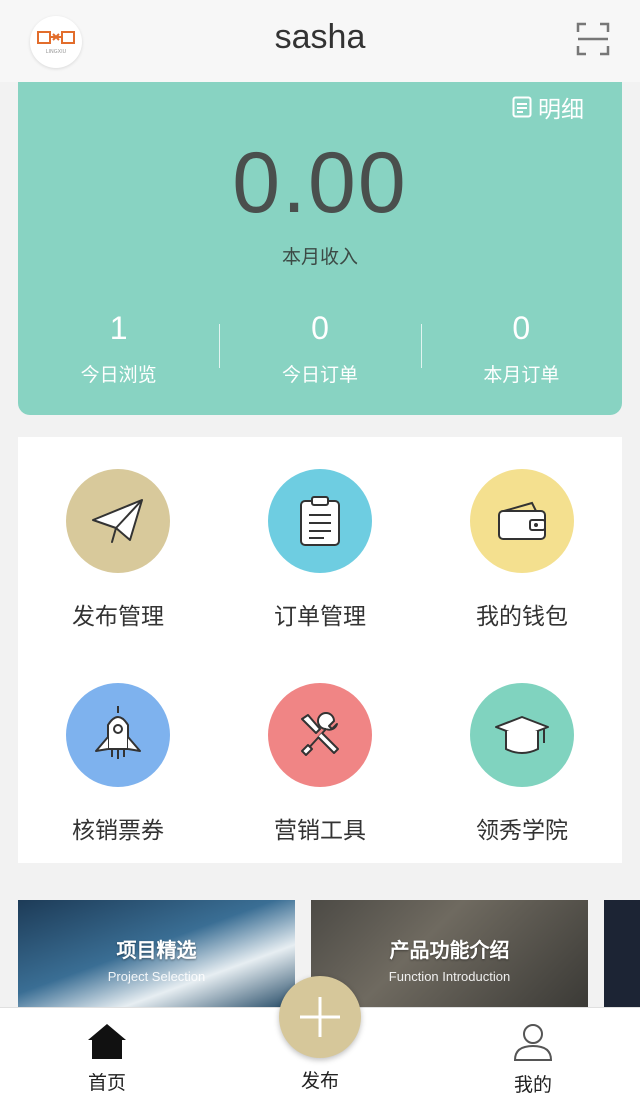 Image resolution: width=640 pixels, height=1100 pixels. What do you see at coordinates (522, 735) in the screenshot?
I see `graduation-cap-icon` at bounding box center [522, 735].